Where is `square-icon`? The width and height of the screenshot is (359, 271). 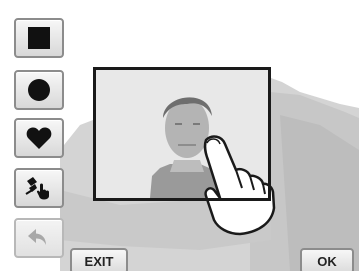 square-icon is located at coordinates (39, 38).